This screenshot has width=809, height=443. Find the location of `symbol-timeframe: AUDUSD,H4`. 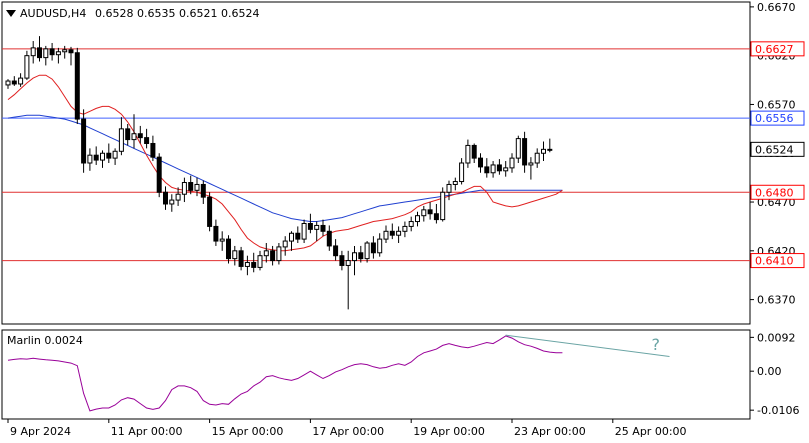

symbol-timeframe: AUDUSD,H4 is located at coordinates (53, 13).